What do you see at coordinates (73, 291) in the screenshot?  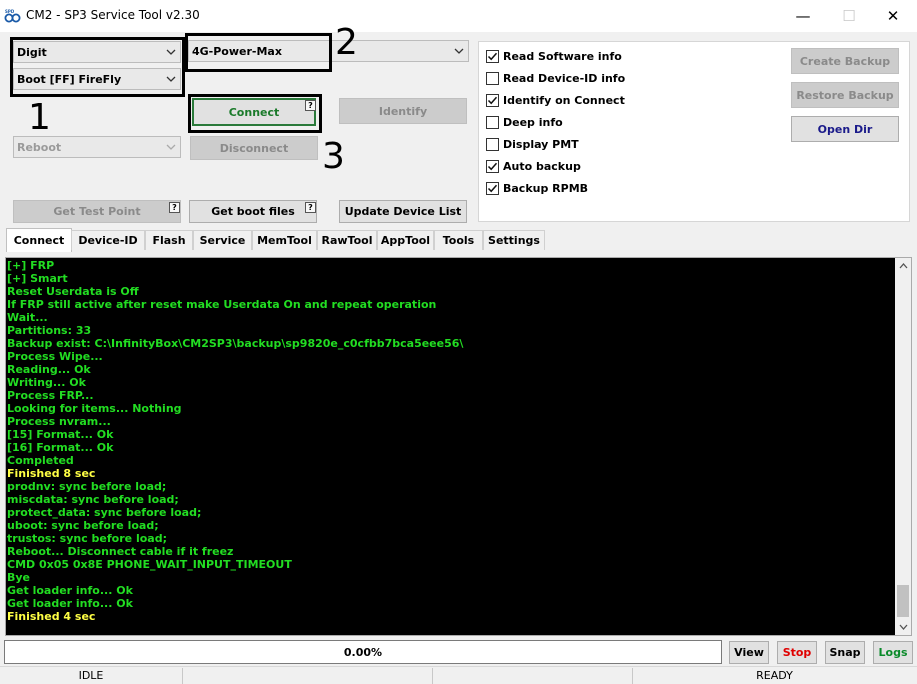 I see `log-line: Reset Userdata is Off` at bounding box center [73, 291].